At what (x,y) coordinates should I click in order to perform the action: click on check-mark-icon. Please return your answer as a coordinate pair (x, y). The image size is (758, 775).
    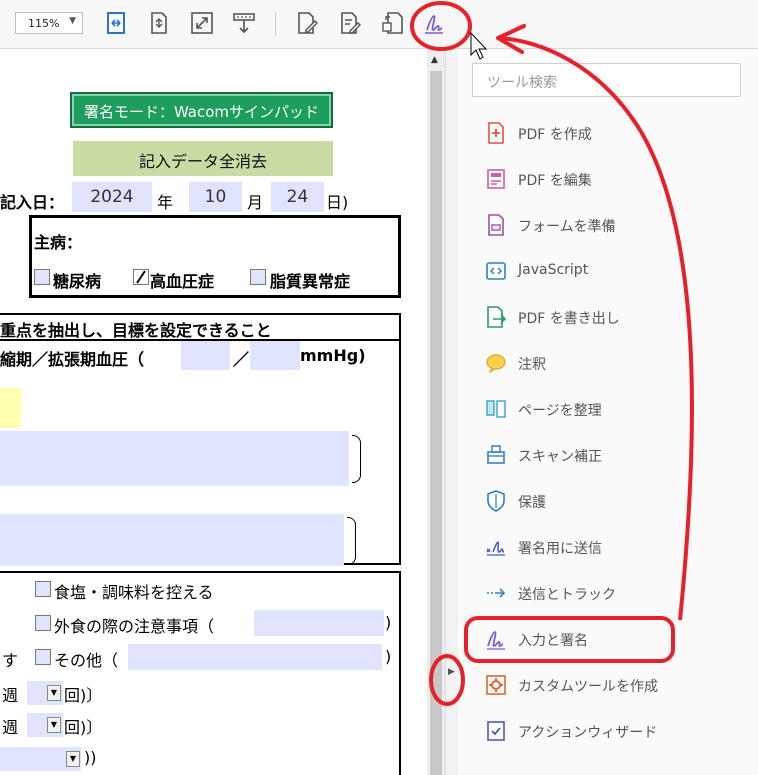
    Looking at the image, I should click on (141, 277).